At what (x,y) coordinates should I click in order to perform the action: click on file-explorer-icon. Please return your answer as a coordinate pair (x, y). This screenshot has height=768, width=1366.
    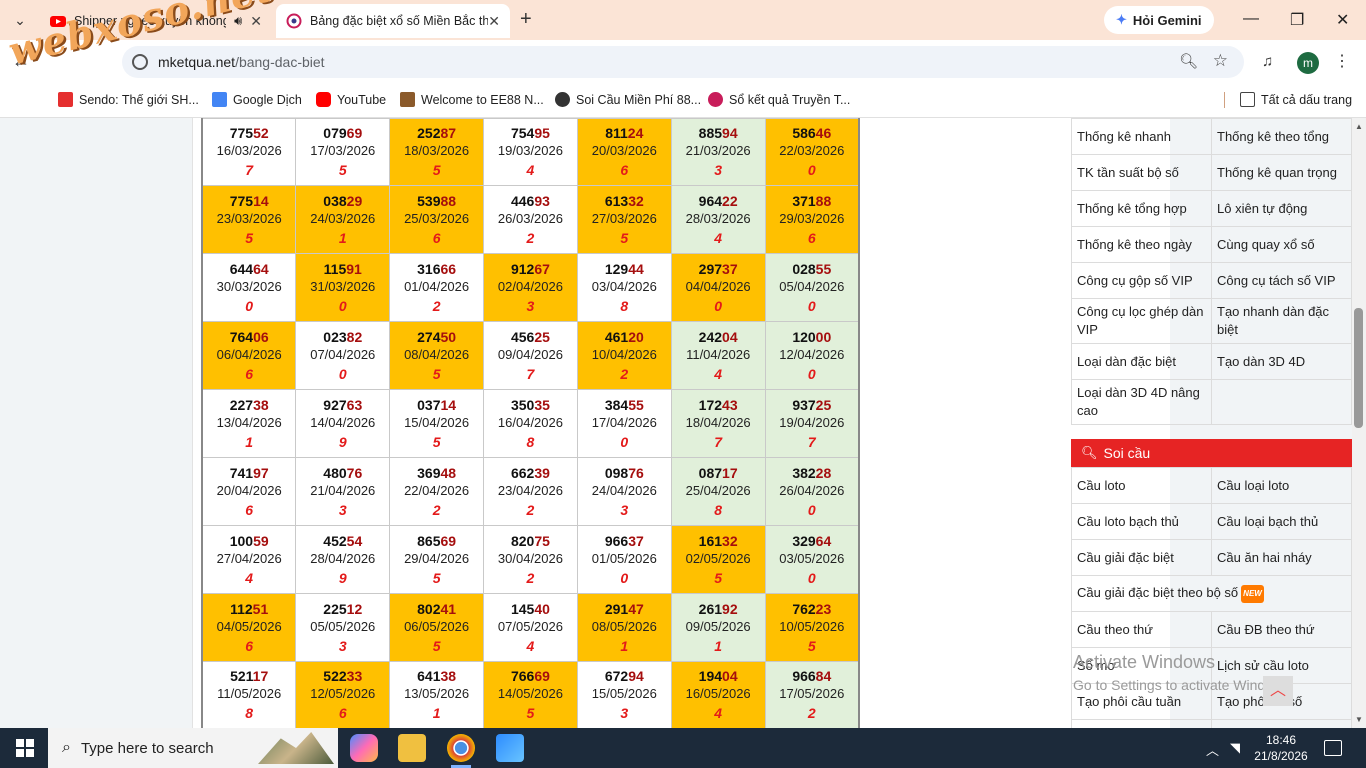
    Looking at the image, I should click on (412, 748).